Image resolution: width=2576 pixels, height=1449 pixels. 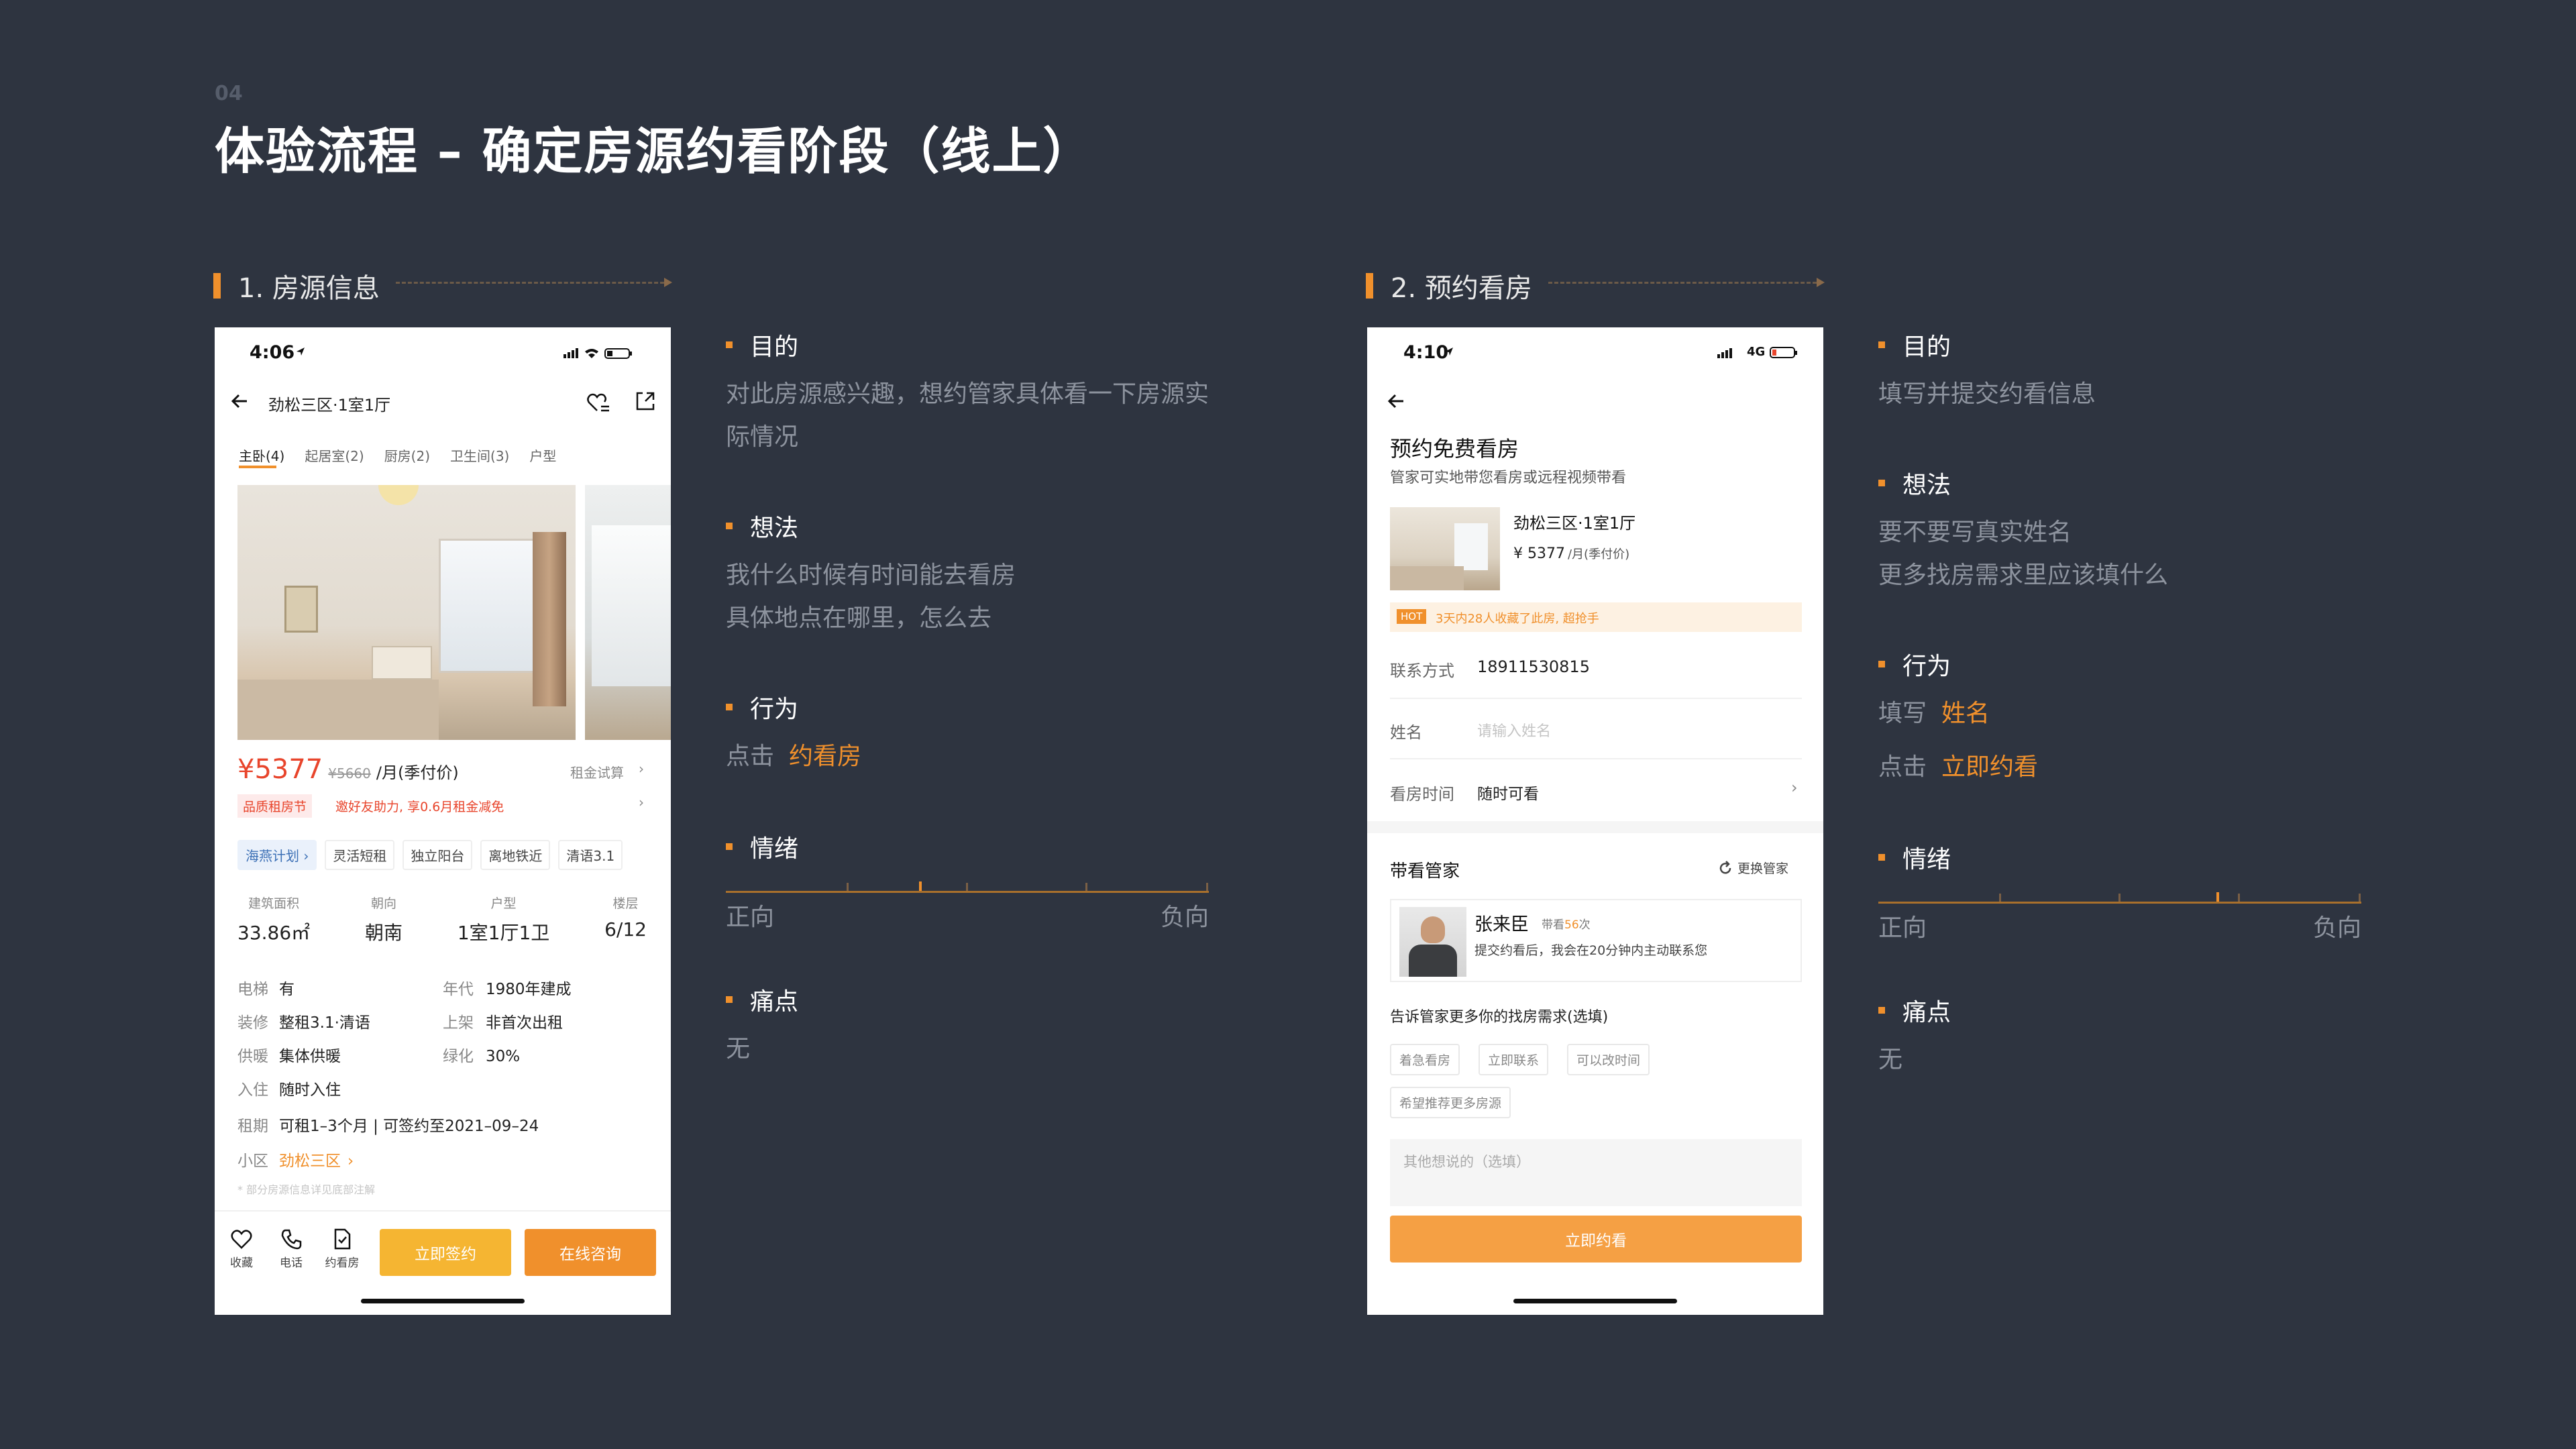 I want to click on price: ¥5377, so click(x=280, y=769).